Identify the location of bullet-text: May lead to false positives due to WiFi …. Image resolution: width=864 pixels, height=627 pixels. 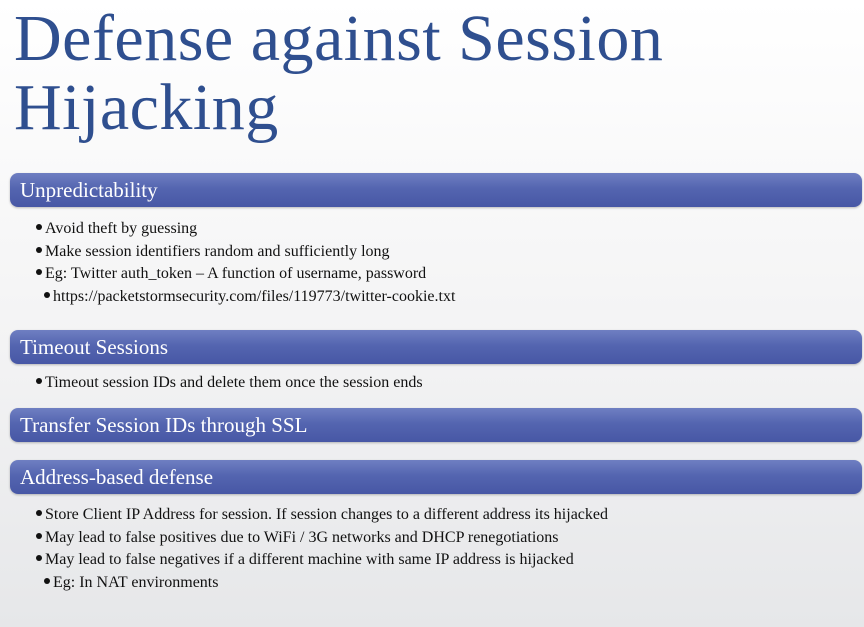
(302, 537).